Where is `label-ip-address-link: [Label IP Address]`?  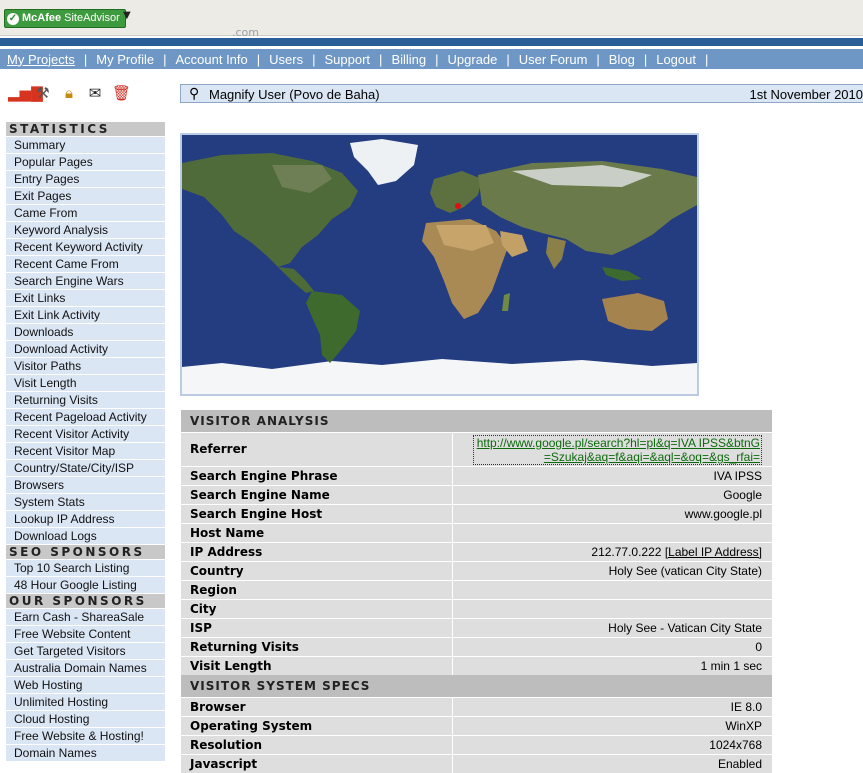
label-ip-address-link: [Label IP Address] is located at coordinates (713, 552).